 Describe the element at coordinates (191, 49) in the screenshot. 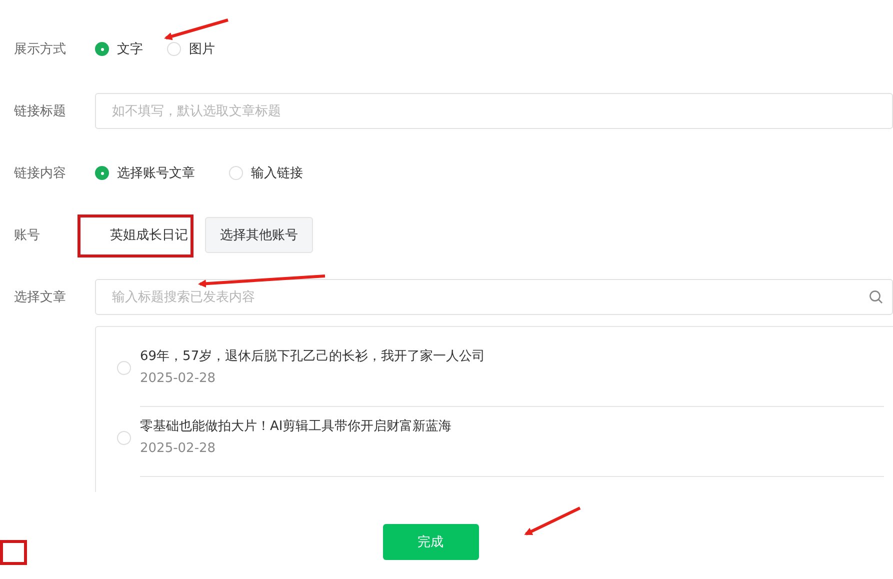

I see `radio-option: 图片` at that location.